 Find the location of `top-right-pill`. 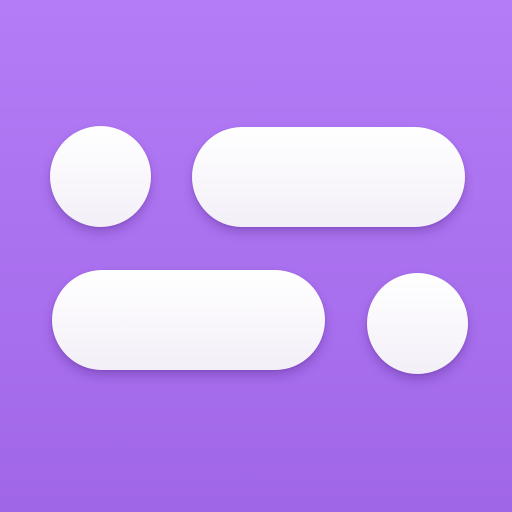

top-right-pill is located at coordinates (328, 177).